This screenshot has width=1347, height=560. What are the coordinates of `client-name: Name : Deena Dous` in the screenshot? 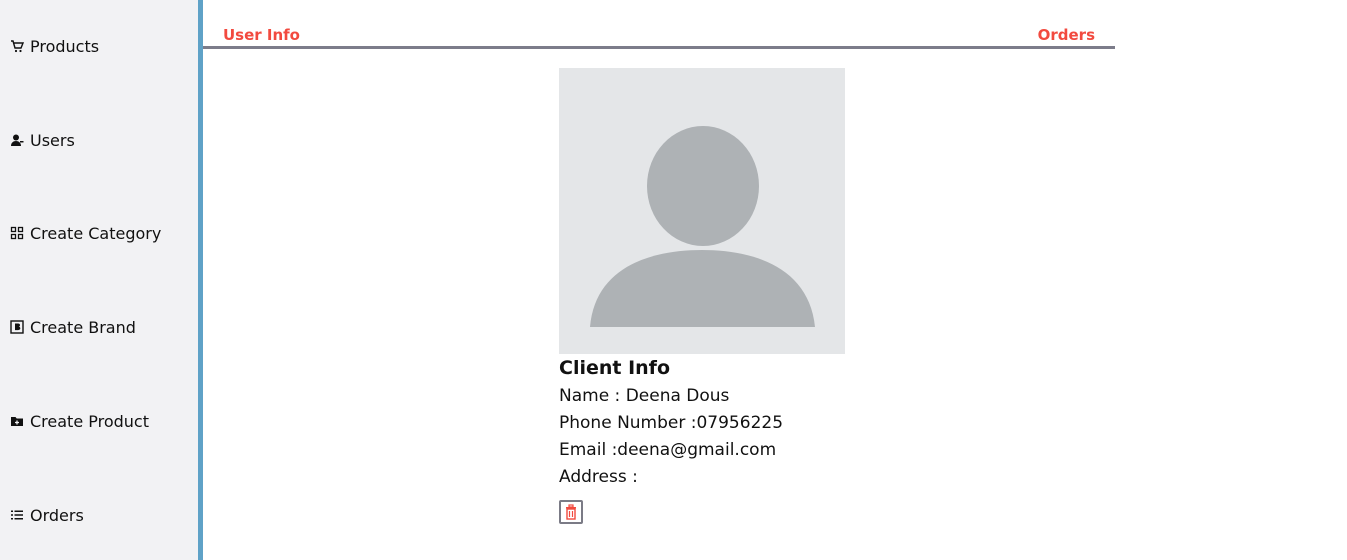 It's located at (644, 396).